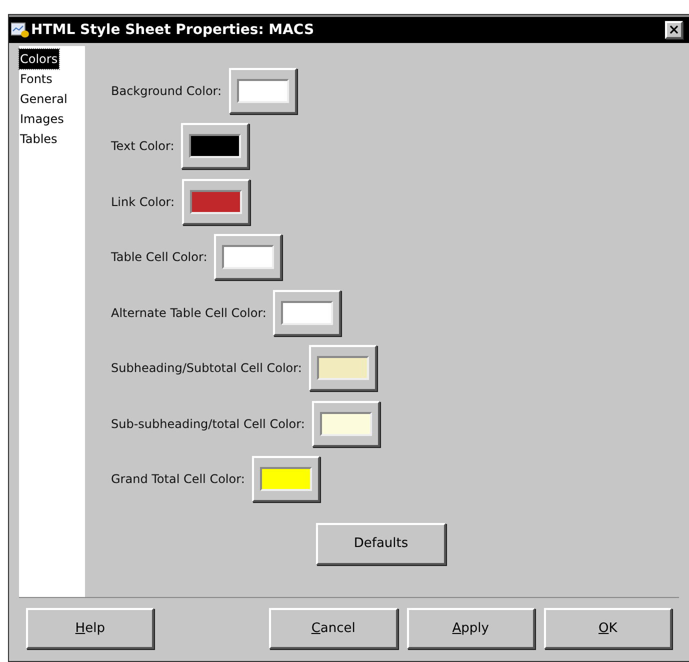  I want to click on dialog-button: Help, so click(90, 628).